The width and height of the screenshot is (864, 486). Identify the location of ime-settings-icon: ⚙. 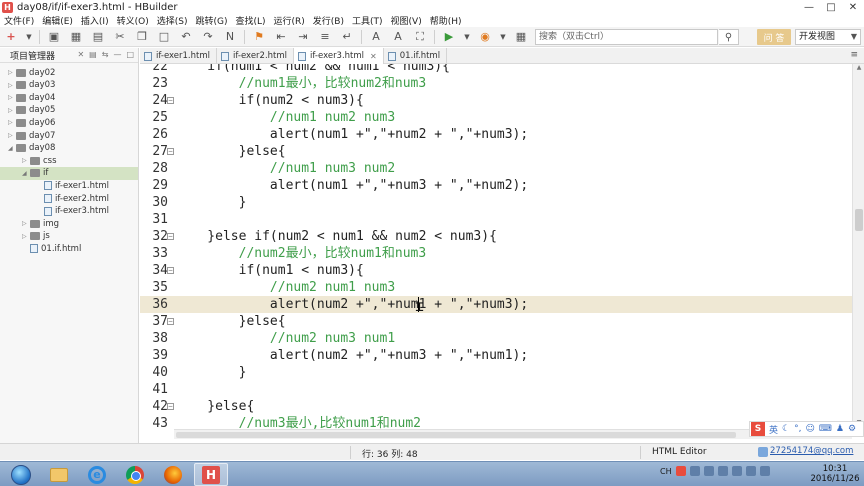
(852, 429).